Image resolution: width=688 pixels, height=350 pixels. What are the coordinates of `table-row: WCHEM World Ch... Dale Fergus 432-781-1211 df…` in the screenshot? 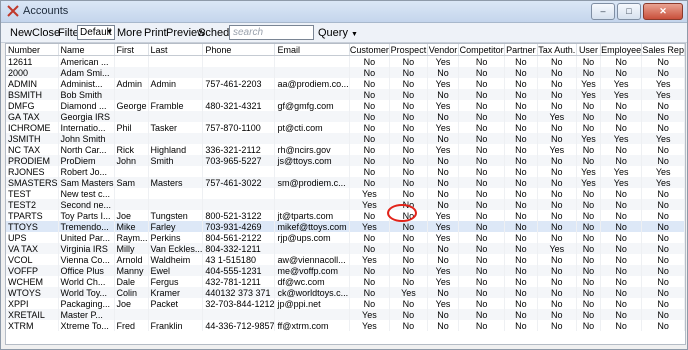 It's located at (345, 281).